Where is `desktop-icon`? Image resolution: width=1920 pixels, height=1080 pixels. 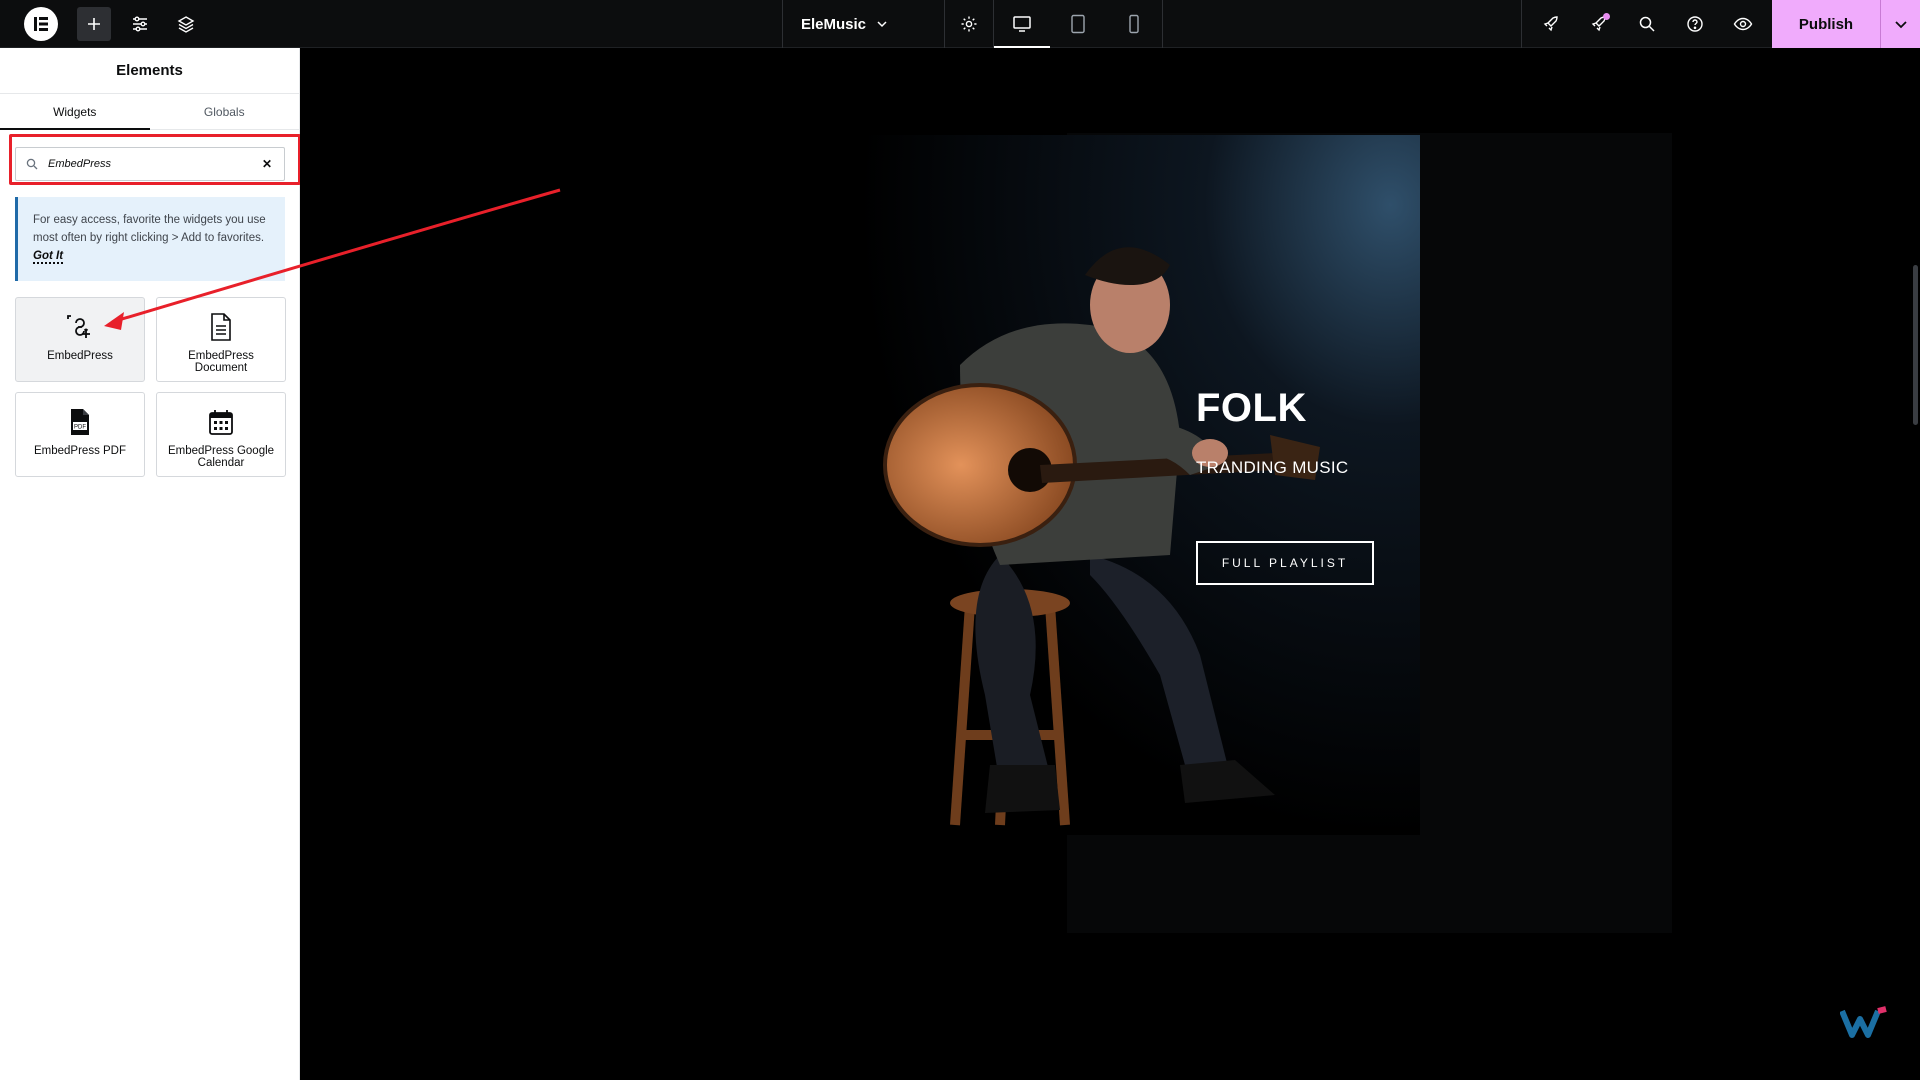
desktop-icon is located at coordinates (1022, 24).